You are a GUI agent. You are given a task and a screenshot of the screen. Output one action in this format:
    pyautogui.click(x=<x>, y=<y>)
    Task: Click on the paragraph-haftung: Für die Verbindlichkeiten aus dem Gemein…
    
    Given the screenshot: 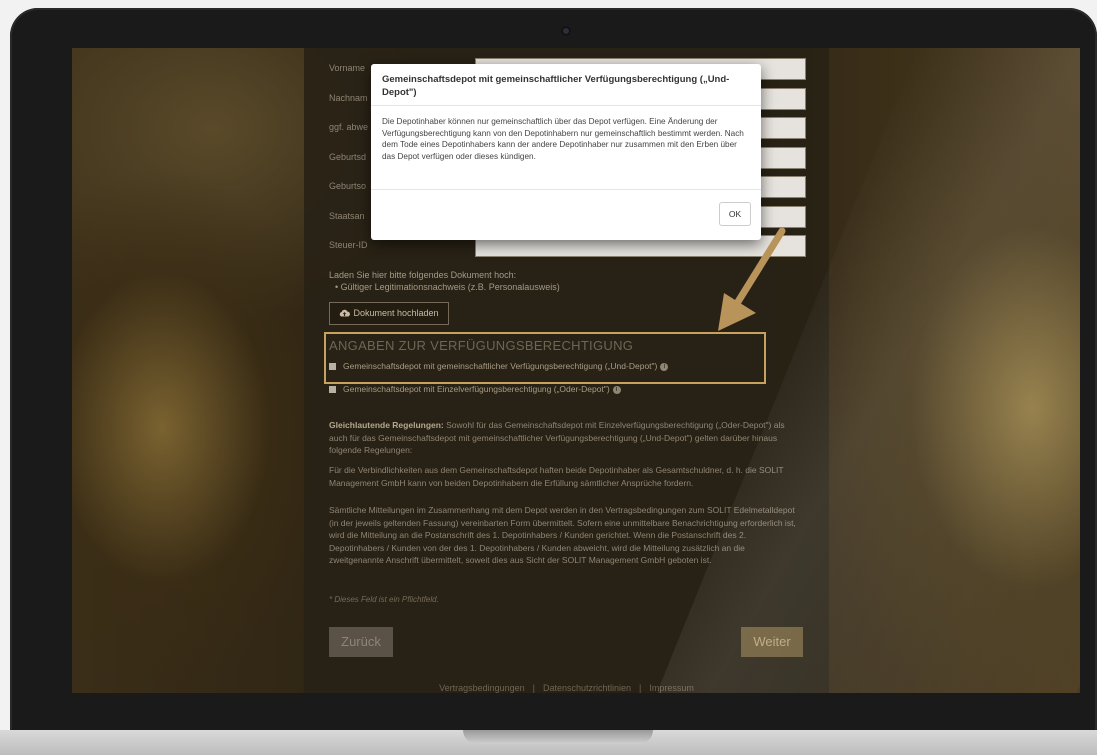 What is the action you would take?
    pyautogui.click(x=556, y=476)
    